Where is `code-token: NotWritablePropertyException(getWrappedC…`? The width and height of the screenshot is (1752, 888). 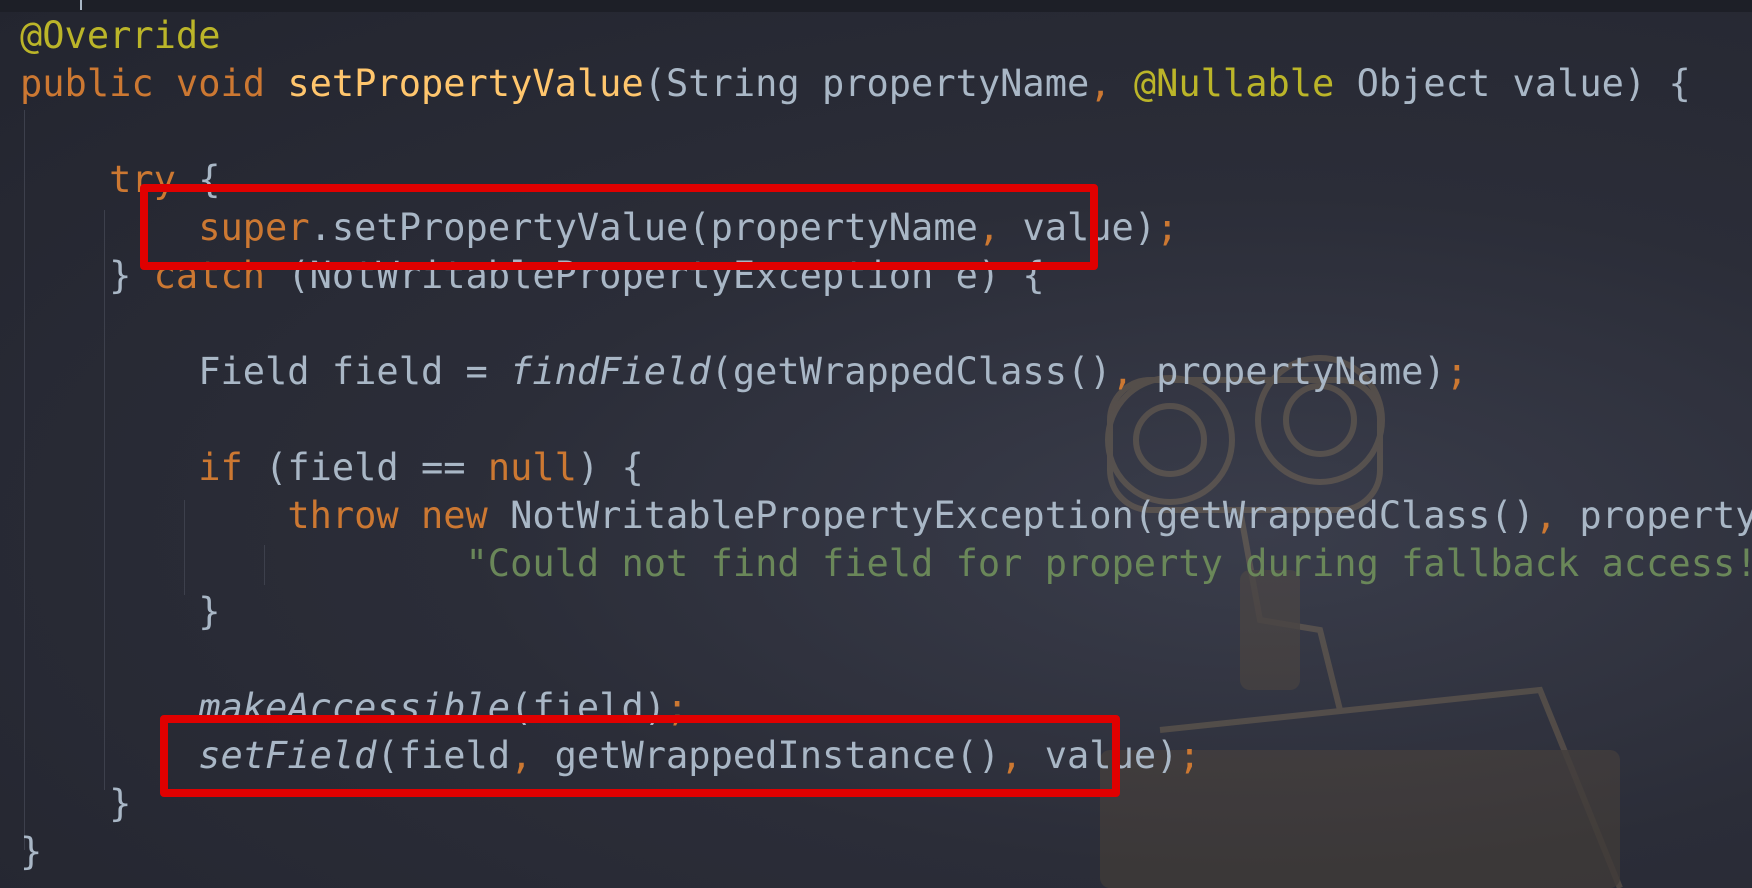
code-token: NotWritablePropertyException(getWrappedC… is located at coordinates (1022, 515).